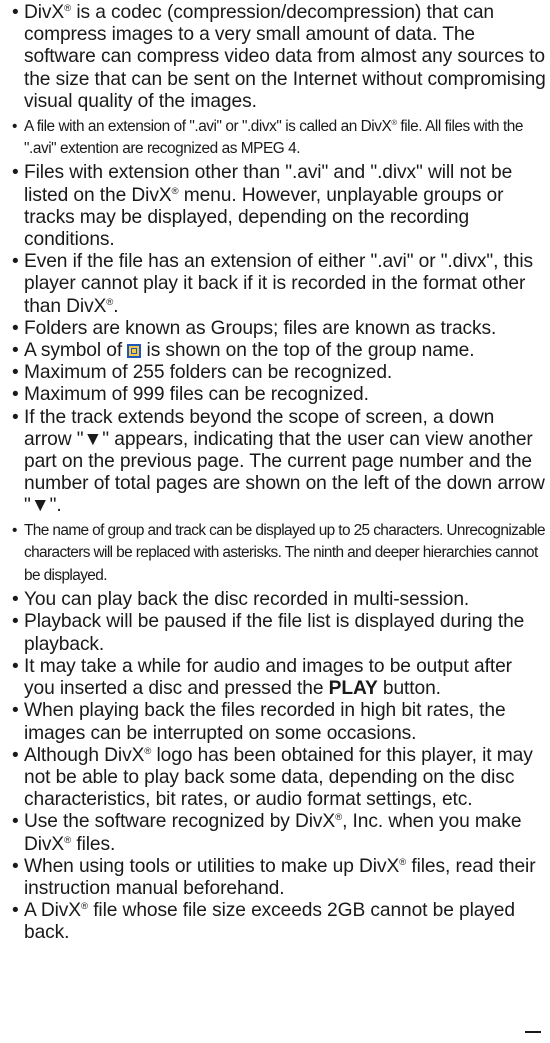 Image resolution: width=550 pixels, height=1043 pixels. I want to click on note-text: Maximum of 999 files can be recognized., so click(196, 395).